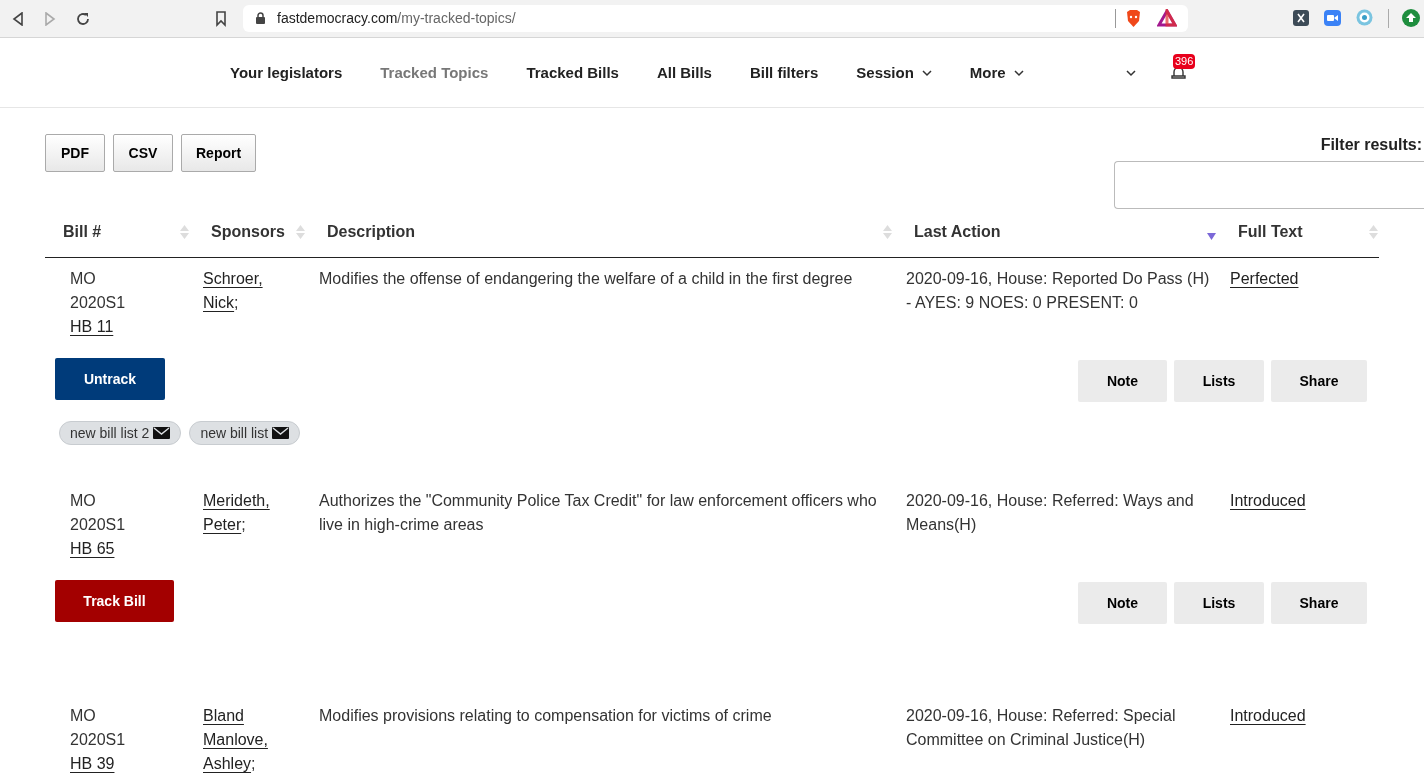 This screenshot has height=783, width=1424. What do you see at coordinates (110, 379) in the screenshot?
I see `untrack-button: Untrack` at bounding box center [110, 379].